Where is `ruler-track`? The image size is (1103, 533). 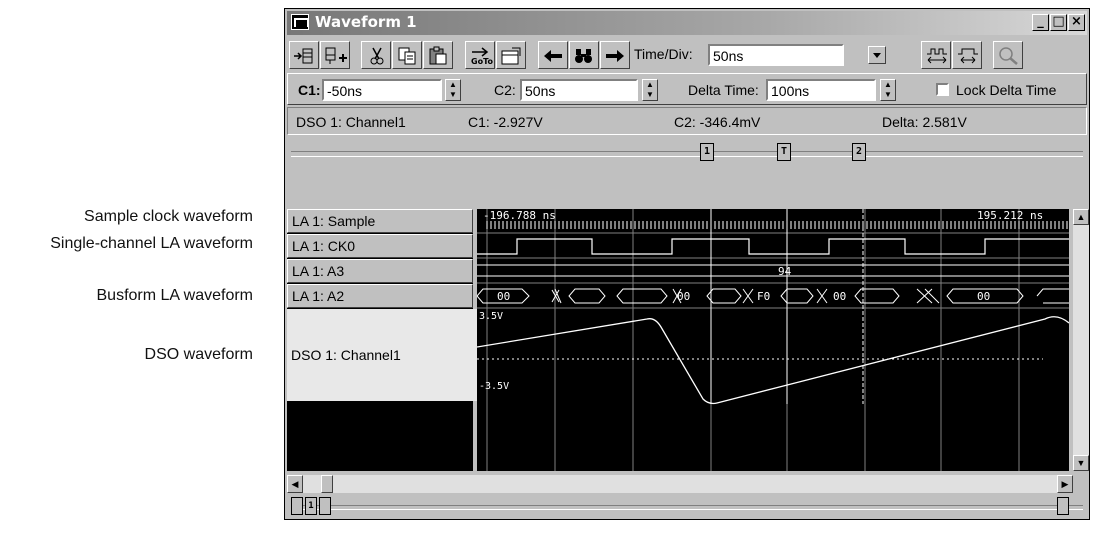 ruler-track is located at coordinates (687, 154).